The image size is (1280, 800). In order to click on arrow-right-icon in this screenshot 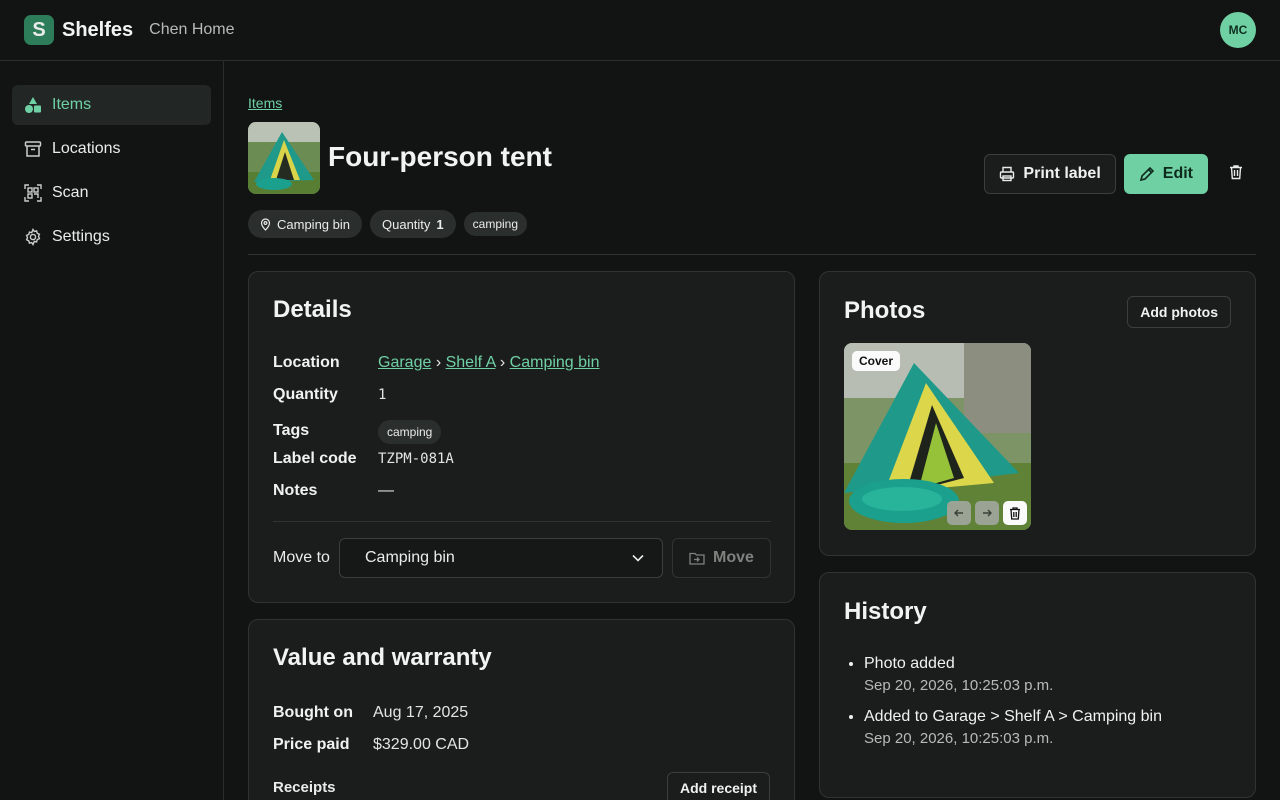, I will do `click(987, 513)`.